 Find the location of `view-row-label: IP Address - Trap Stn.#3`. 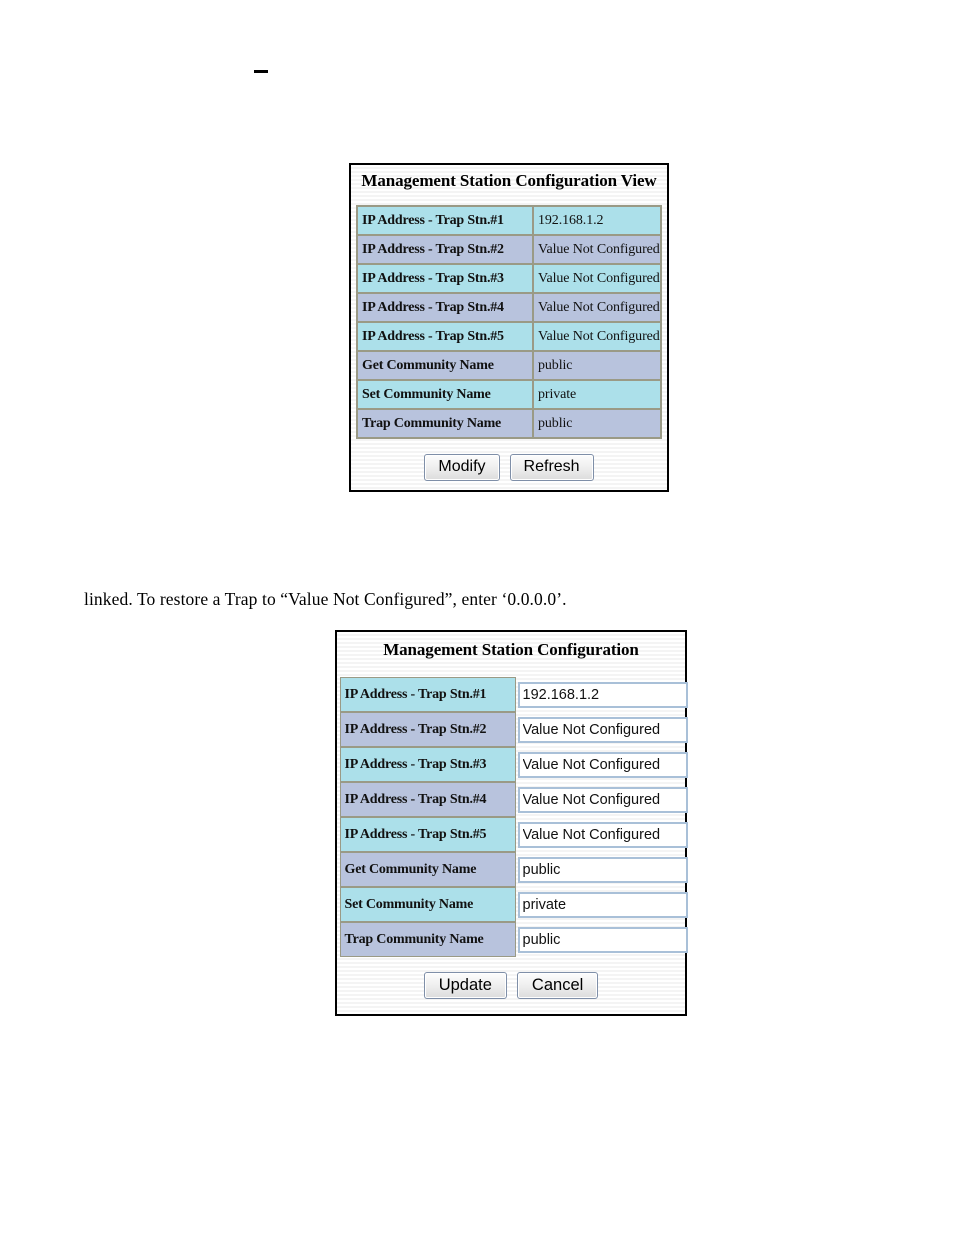

view-row-label: IP Address - Trap Stn.#3 is located at coordinates (445, 278).